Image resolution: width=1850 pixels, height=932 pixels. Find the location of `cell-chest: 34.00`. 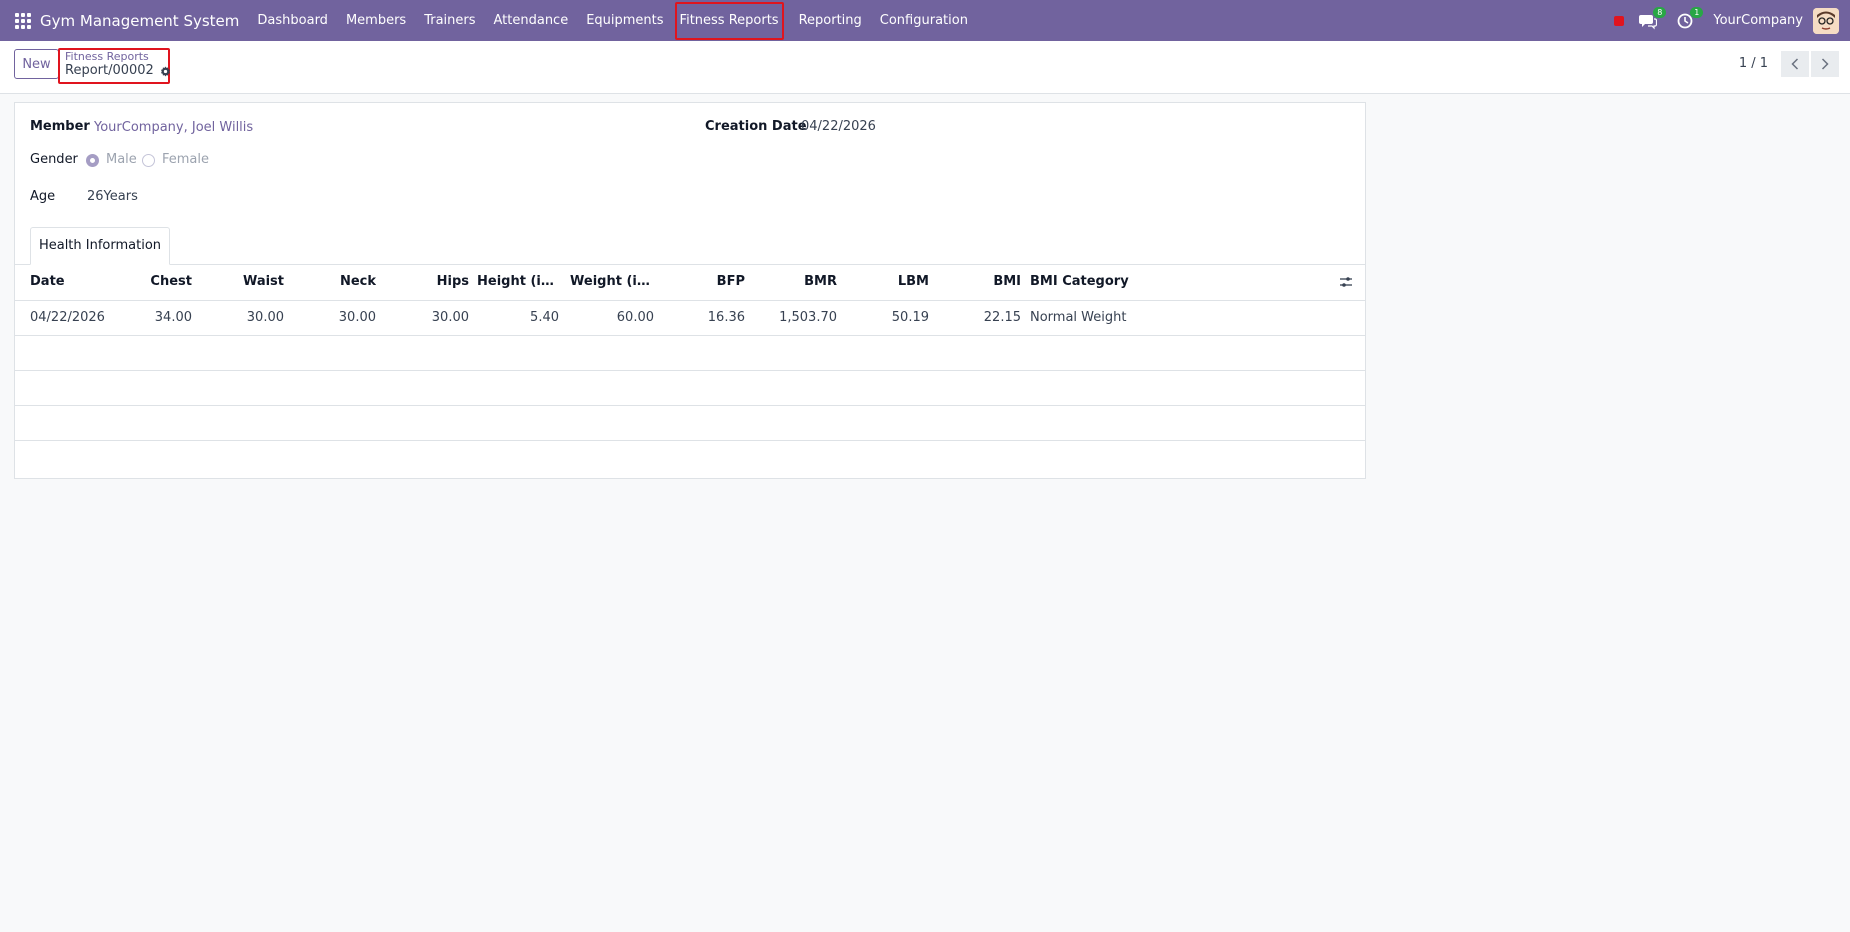

cell-chest: 34.00 is located at coordinates (158, 318).